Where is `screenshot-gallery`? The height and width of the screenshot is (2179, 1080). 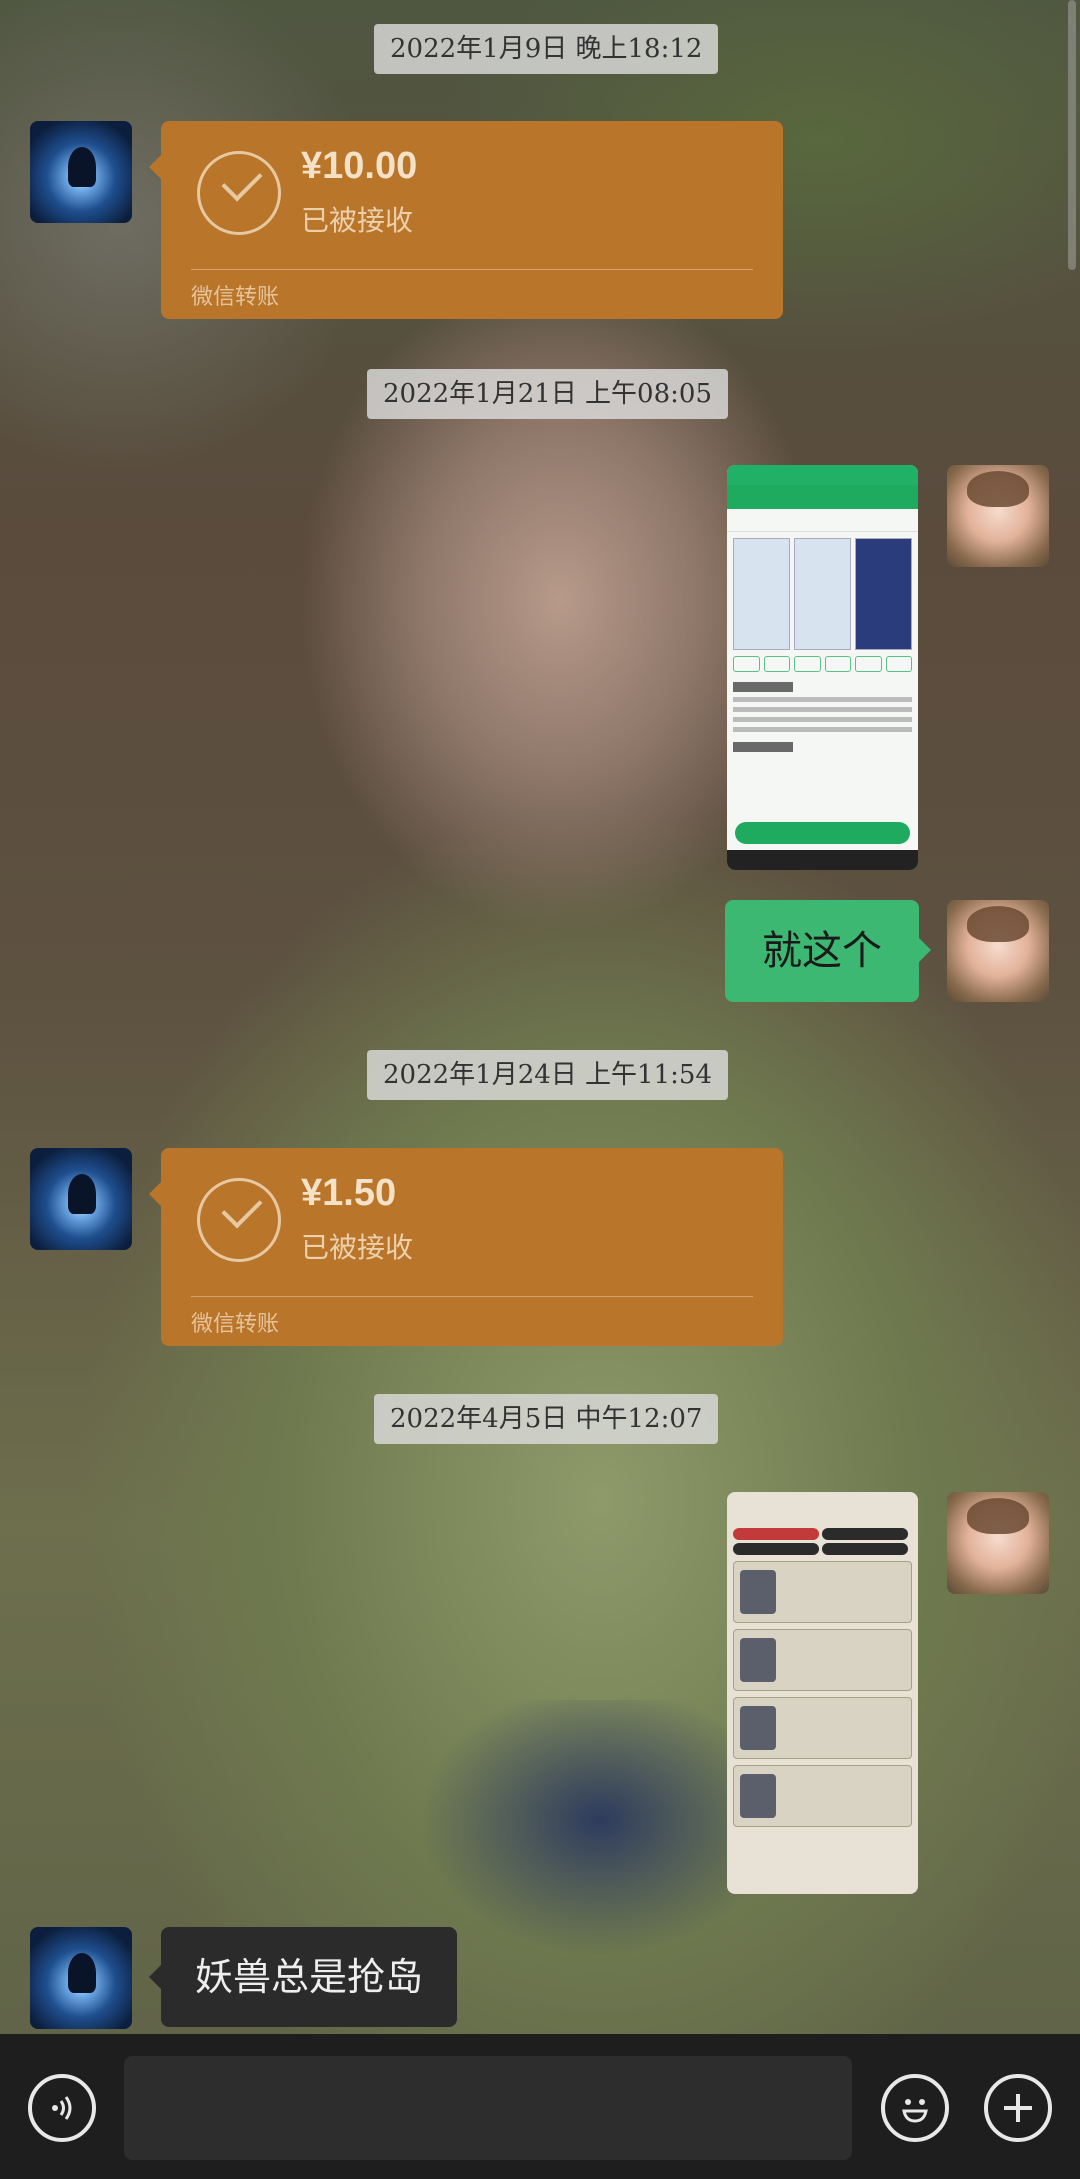 screenshot-gallery is located at coordinates (822, 594).